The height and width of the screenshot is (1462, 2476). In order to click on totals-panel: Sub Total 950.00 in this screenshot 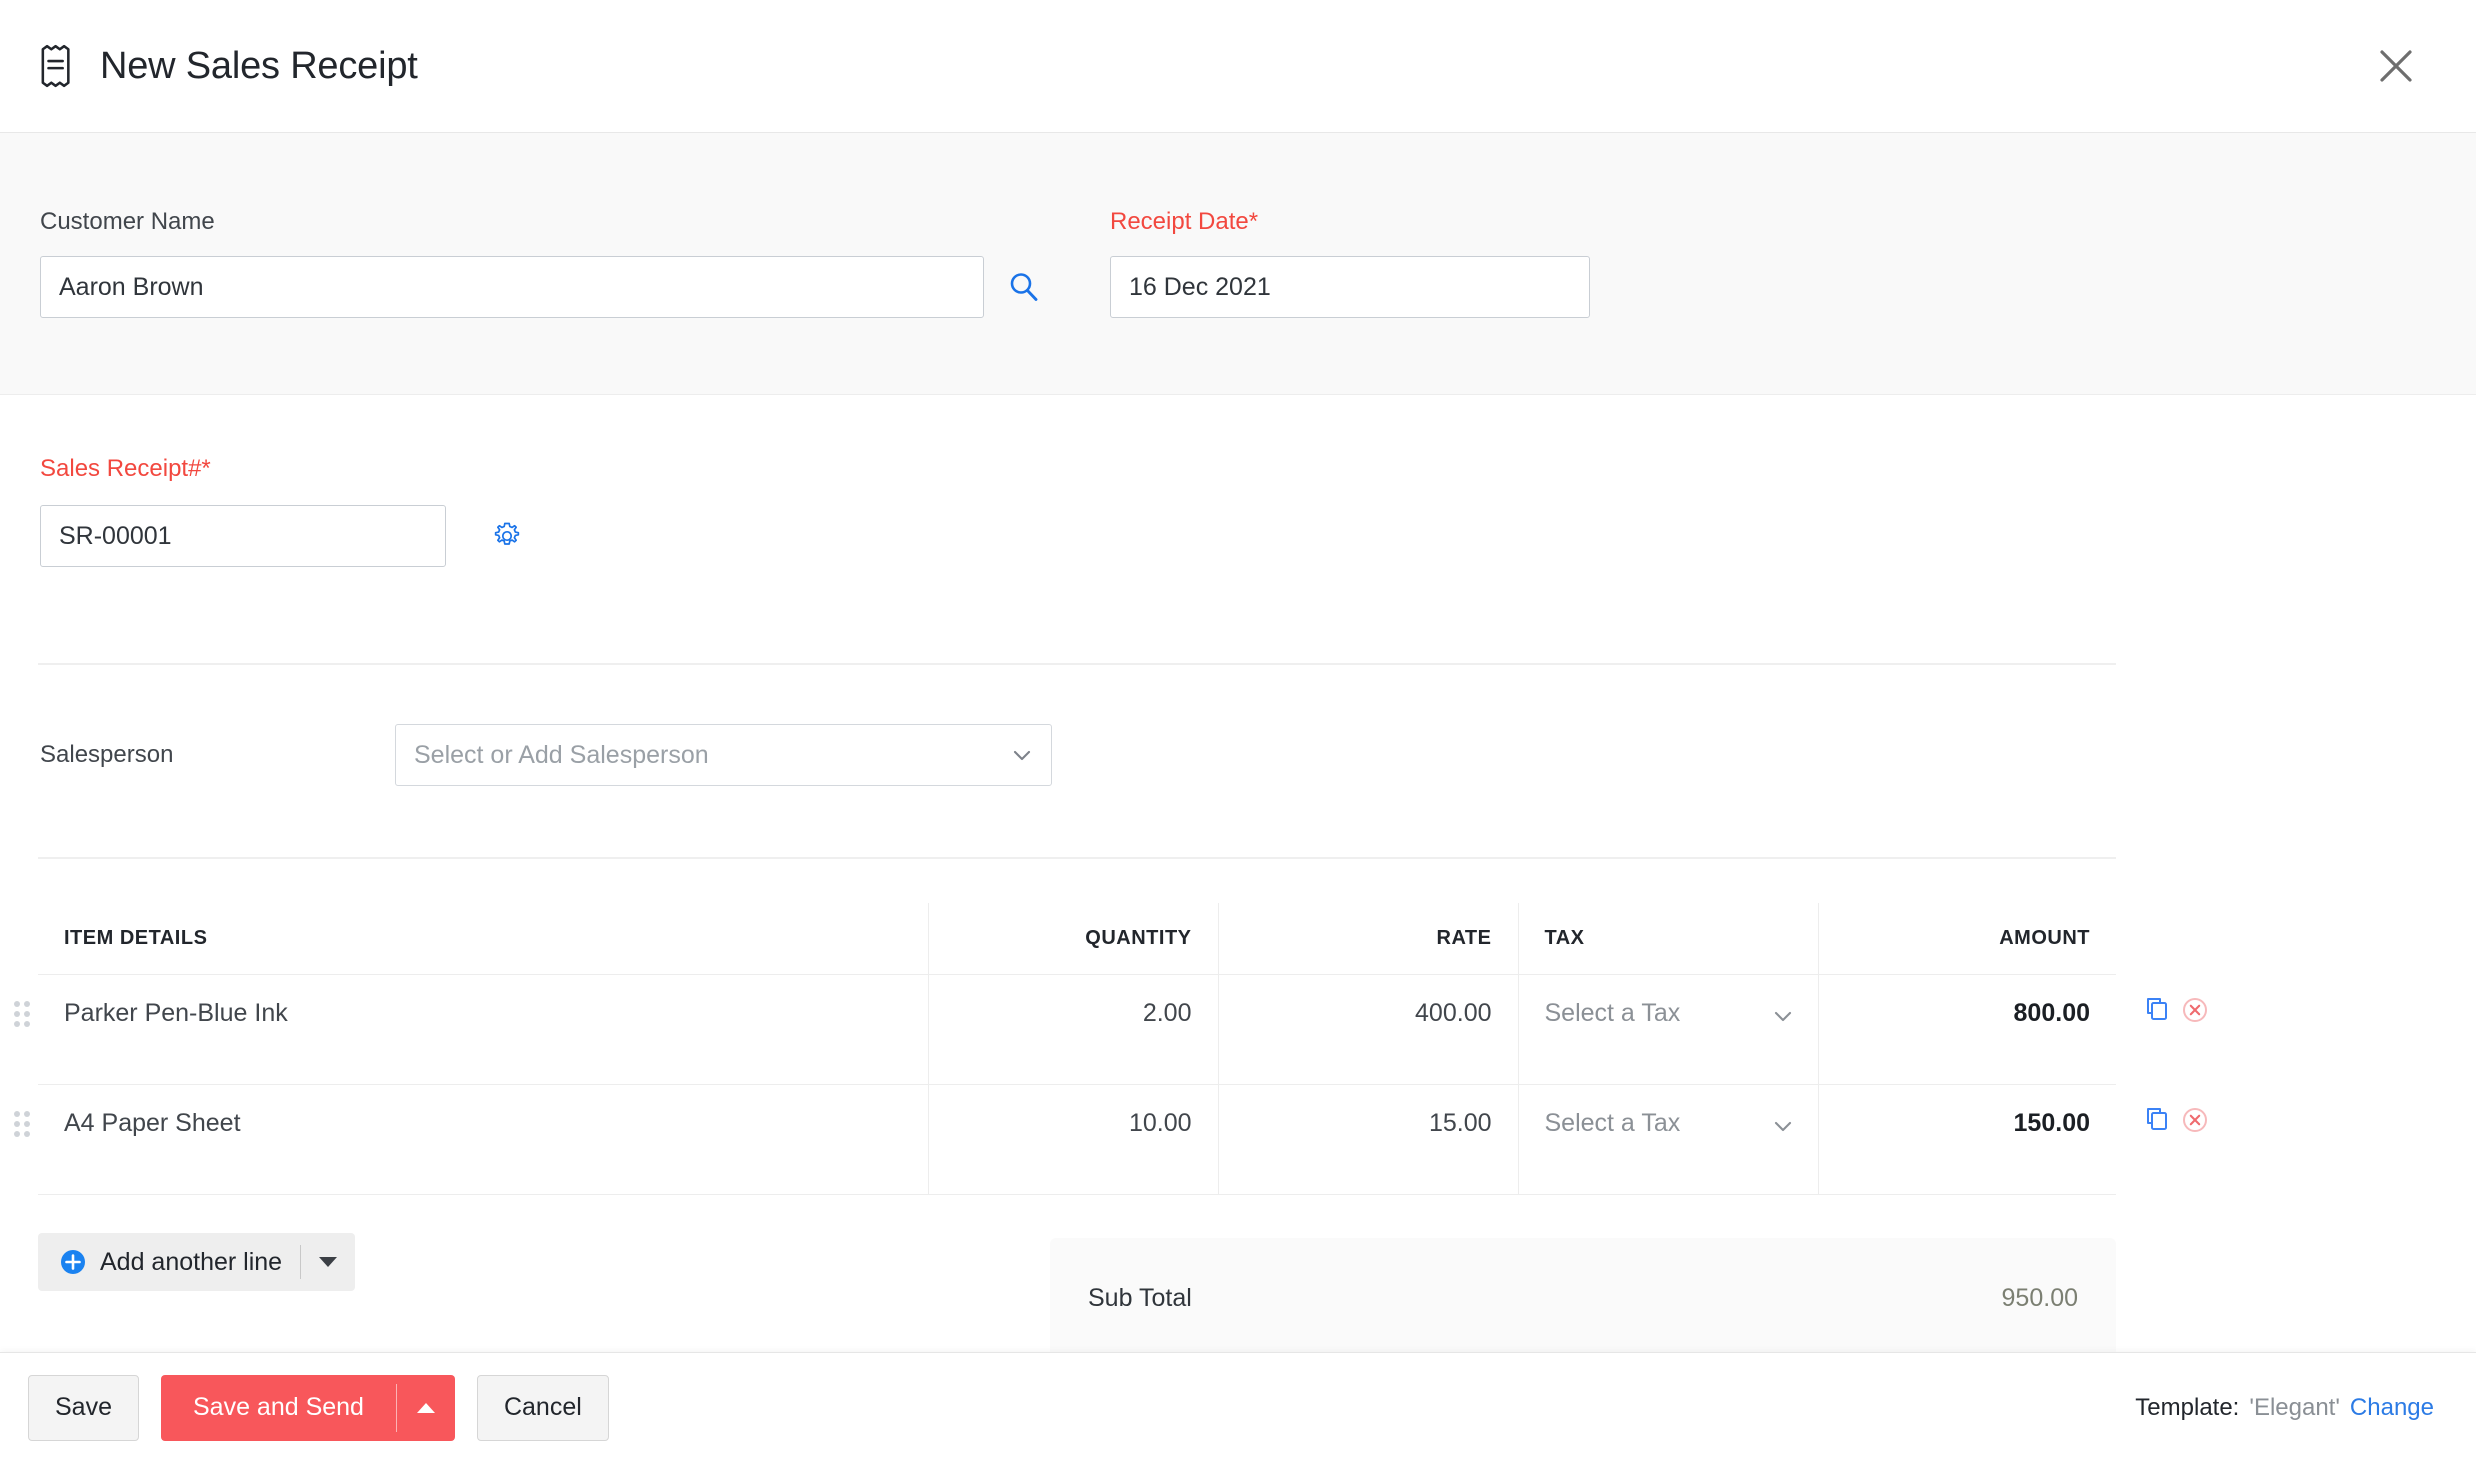, I will do `click(1583, 1298)`.